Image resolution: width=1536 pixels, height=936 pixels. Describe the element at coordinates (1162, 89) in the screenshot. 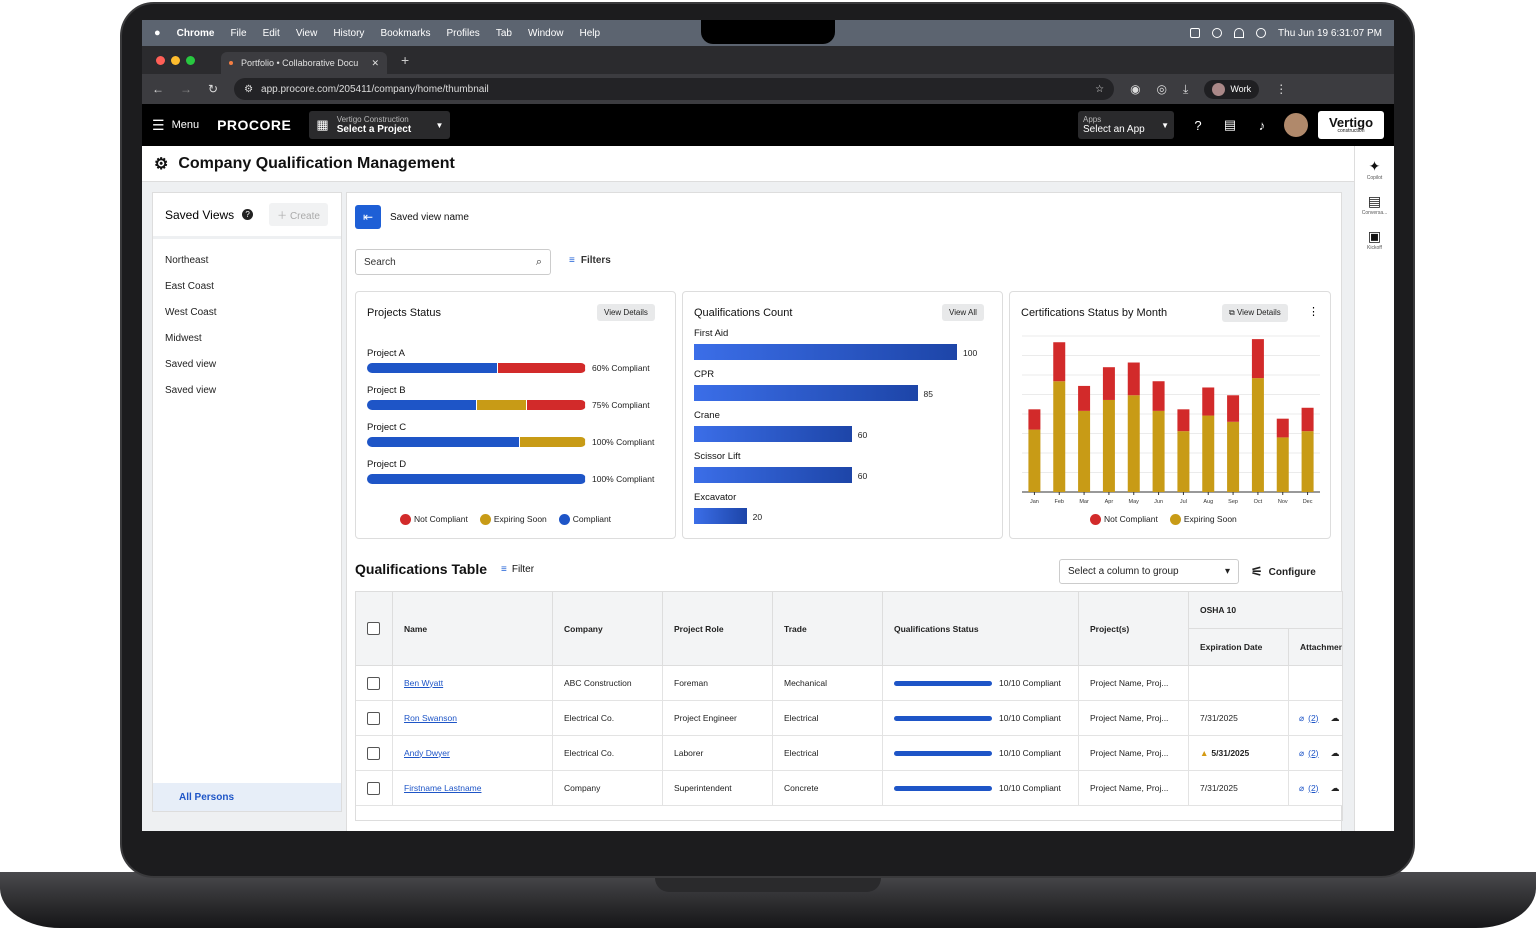

I see `extension2-icon: ◎` at that location.